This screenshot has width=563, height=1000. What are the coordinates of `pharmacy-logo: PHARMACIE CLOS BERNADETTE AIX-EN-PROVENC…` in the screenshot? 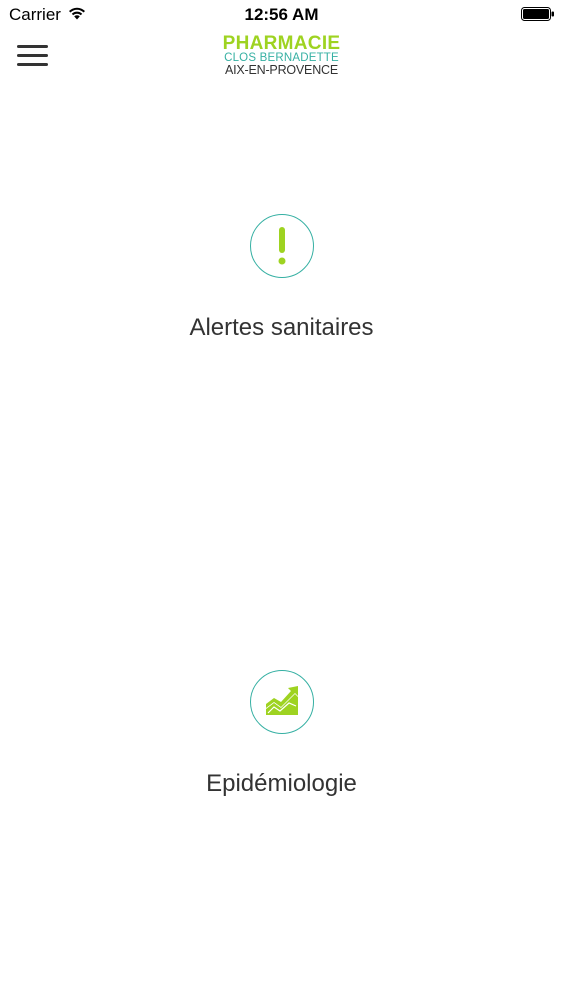 It's located at (281, 55).